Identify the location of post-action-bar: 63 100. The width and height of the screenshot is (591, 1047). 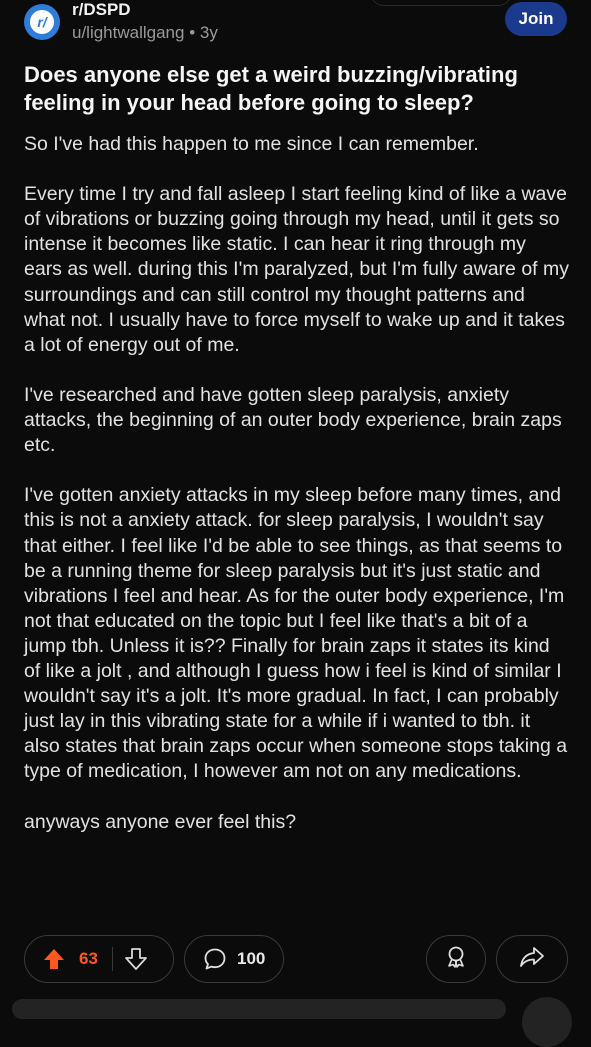
(296, 959).